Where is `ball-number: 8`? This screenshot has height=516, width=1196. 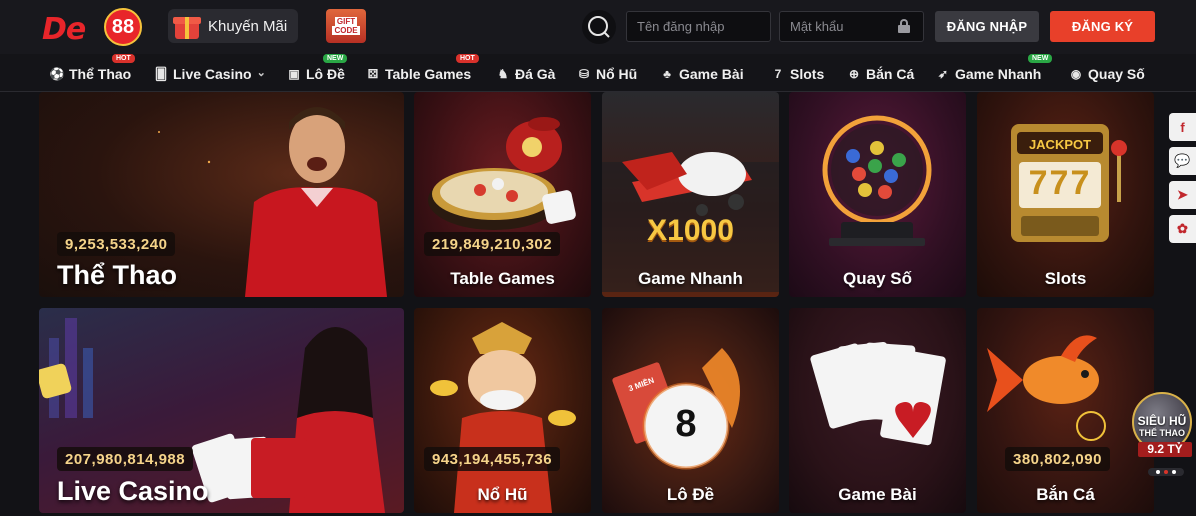
ball-number: 8 is located at coordinates (686, 424).